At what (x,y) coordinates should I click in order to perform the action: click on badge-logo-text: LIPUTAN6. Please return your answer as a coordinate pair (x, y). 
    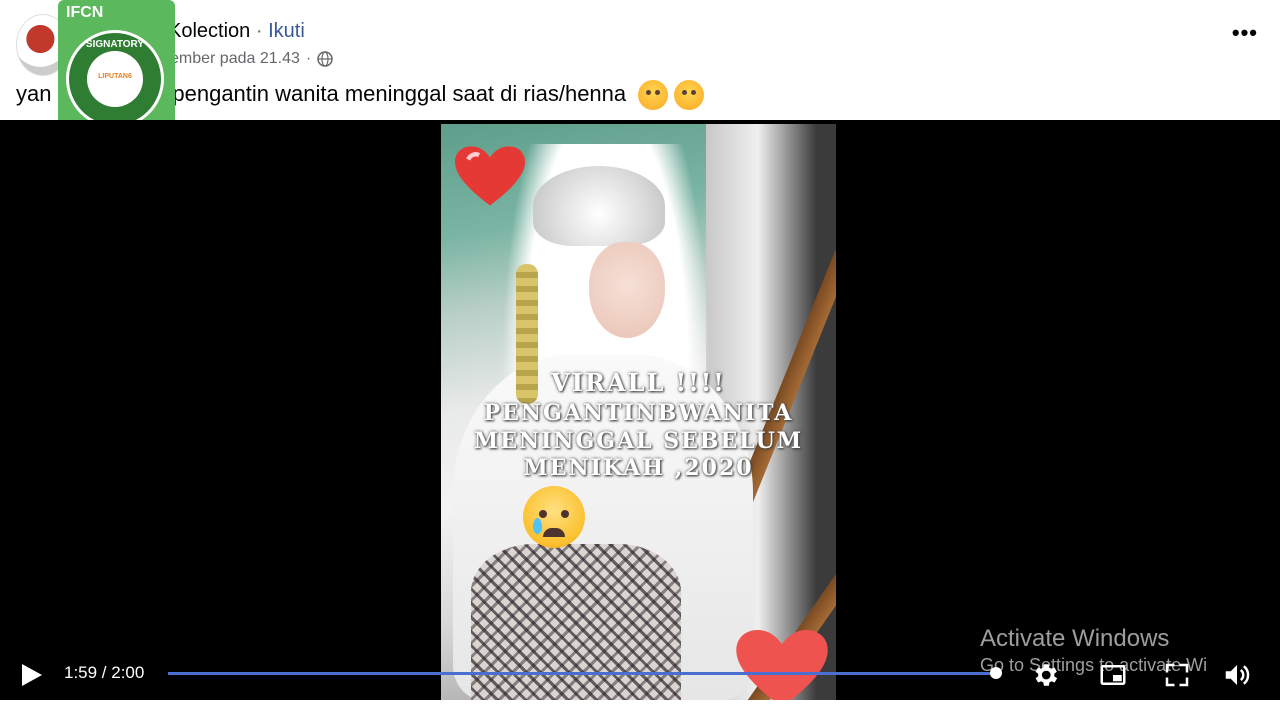
    Looking at the image, I should click on (115, 76).